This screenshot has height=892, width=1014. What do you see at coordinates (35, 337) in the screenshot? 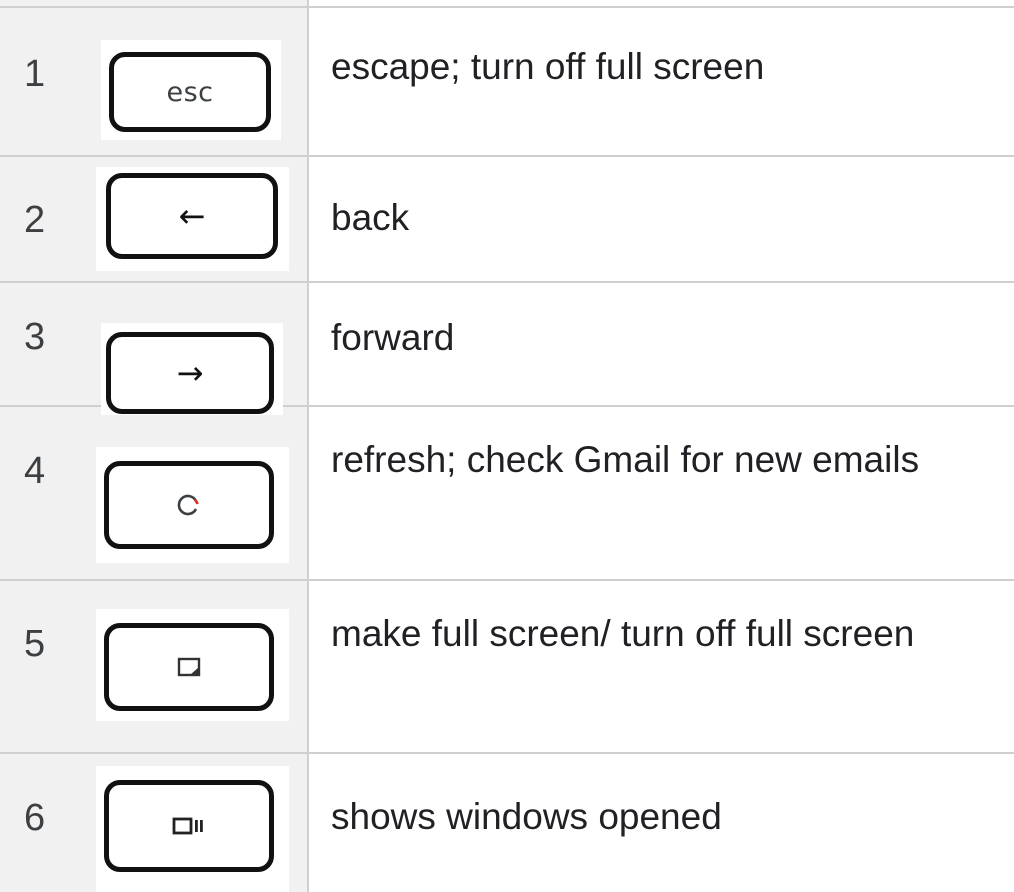
I see `row-number: 3` at bounding box center [35, 337].